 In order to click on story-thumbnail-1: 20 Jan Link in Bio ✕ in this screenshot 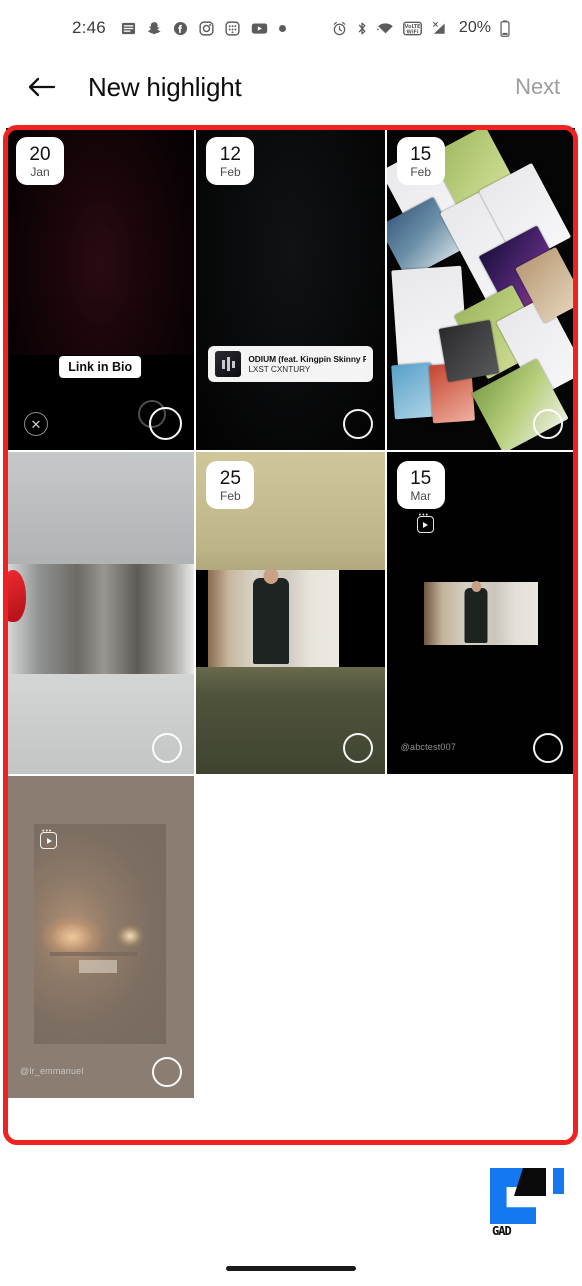, I will do `click(100, 289)`.